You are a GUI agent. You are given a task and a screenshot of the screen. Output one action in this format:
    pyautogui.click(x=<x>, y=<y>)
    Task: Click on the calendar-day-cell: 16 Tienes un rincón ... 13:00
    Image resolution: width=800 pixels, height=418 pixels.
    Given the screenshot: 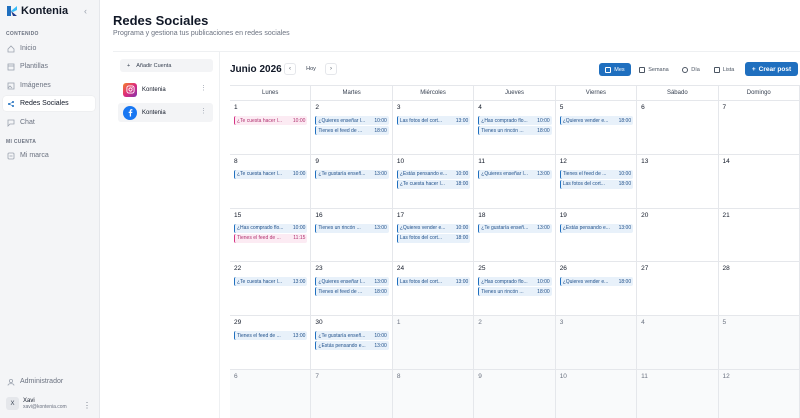 What is the action you would take?
    pyautogui.click(x=352, y=235)
    